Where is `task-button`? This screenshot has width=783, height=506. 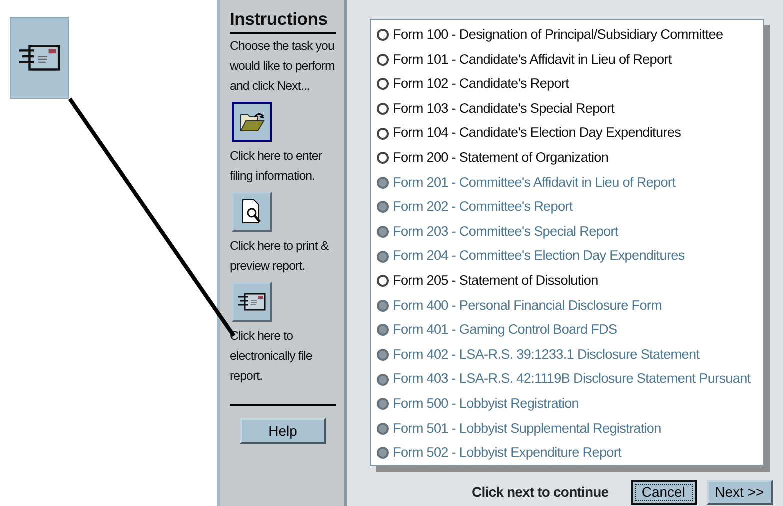
task-button is located at coordinates (252, 122).